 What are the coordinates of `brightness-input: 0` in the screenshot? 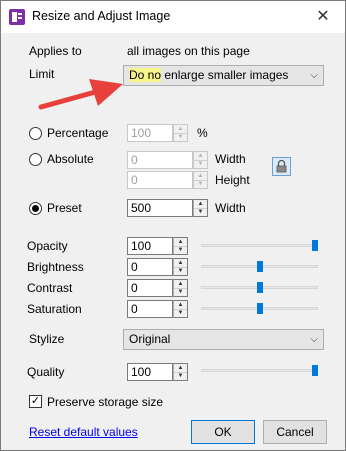 It's located at (150, 267).